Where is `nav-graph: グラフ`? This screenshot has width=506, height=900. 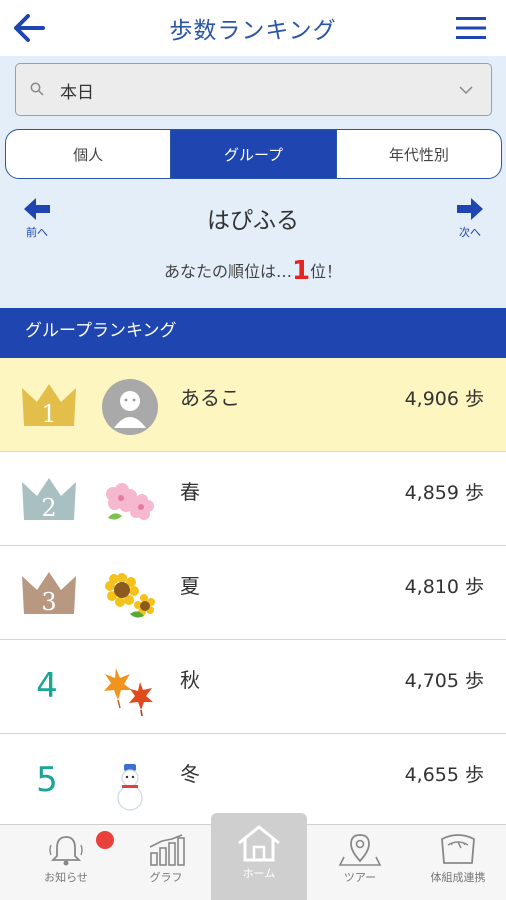
nav-graph: グラフ is located at coordinates (166, 862).